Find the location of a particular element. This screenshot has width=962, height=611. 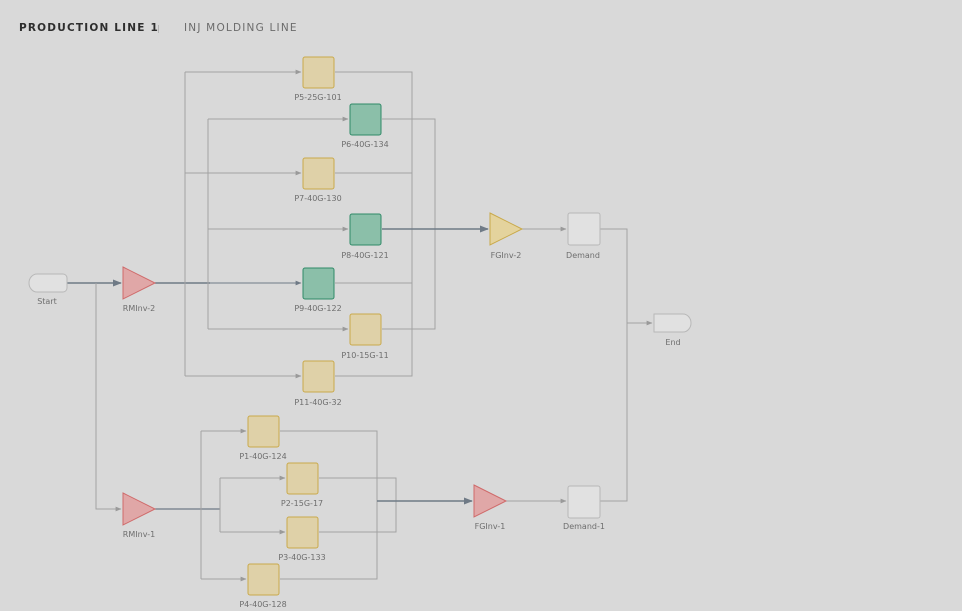

process-p3 is located at coordinates (302, 532).